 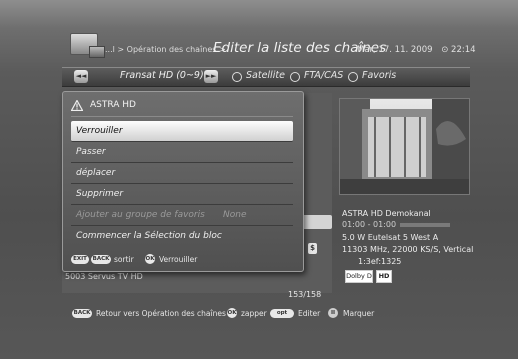 What do you see at coordinates (379, 75) in the screenshot?
I see `radio-label-favoris: Favoris` at bounding box center [379, 75].